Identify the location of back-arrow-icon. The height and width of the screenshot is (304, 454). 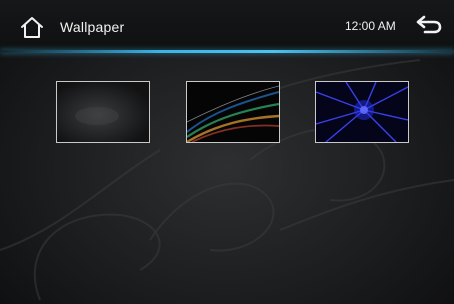
(429, 24).